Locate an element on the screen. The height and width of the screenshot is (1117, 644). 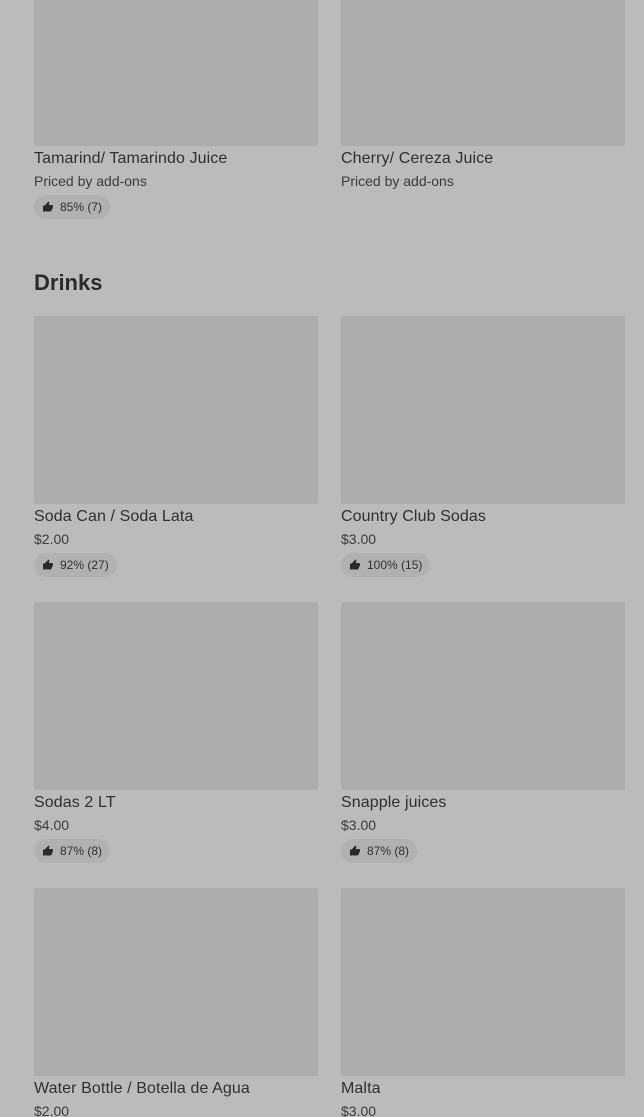
menu-item-card: Cherry/ Cereza Juice Priced by add-ons is located at coordinates (483, 95).